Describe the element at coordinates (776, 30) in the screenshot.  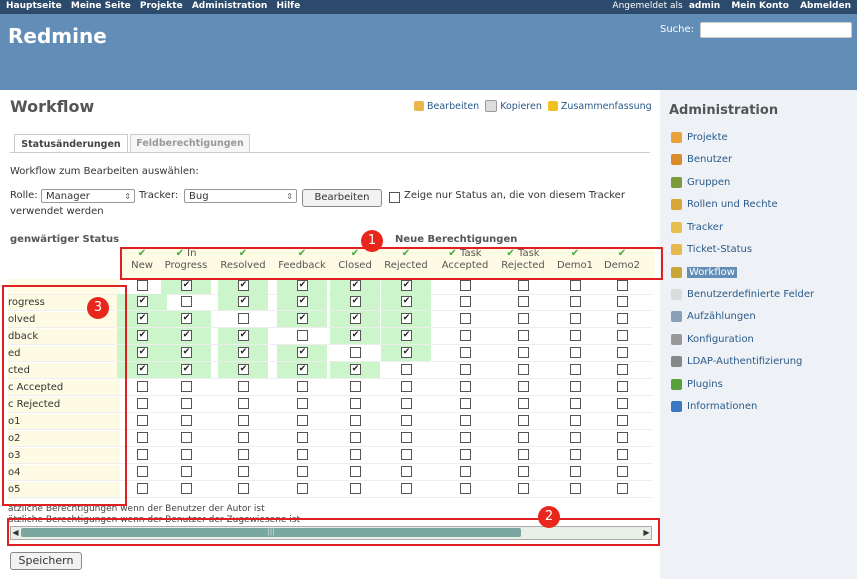
I see `search-input` at that location.